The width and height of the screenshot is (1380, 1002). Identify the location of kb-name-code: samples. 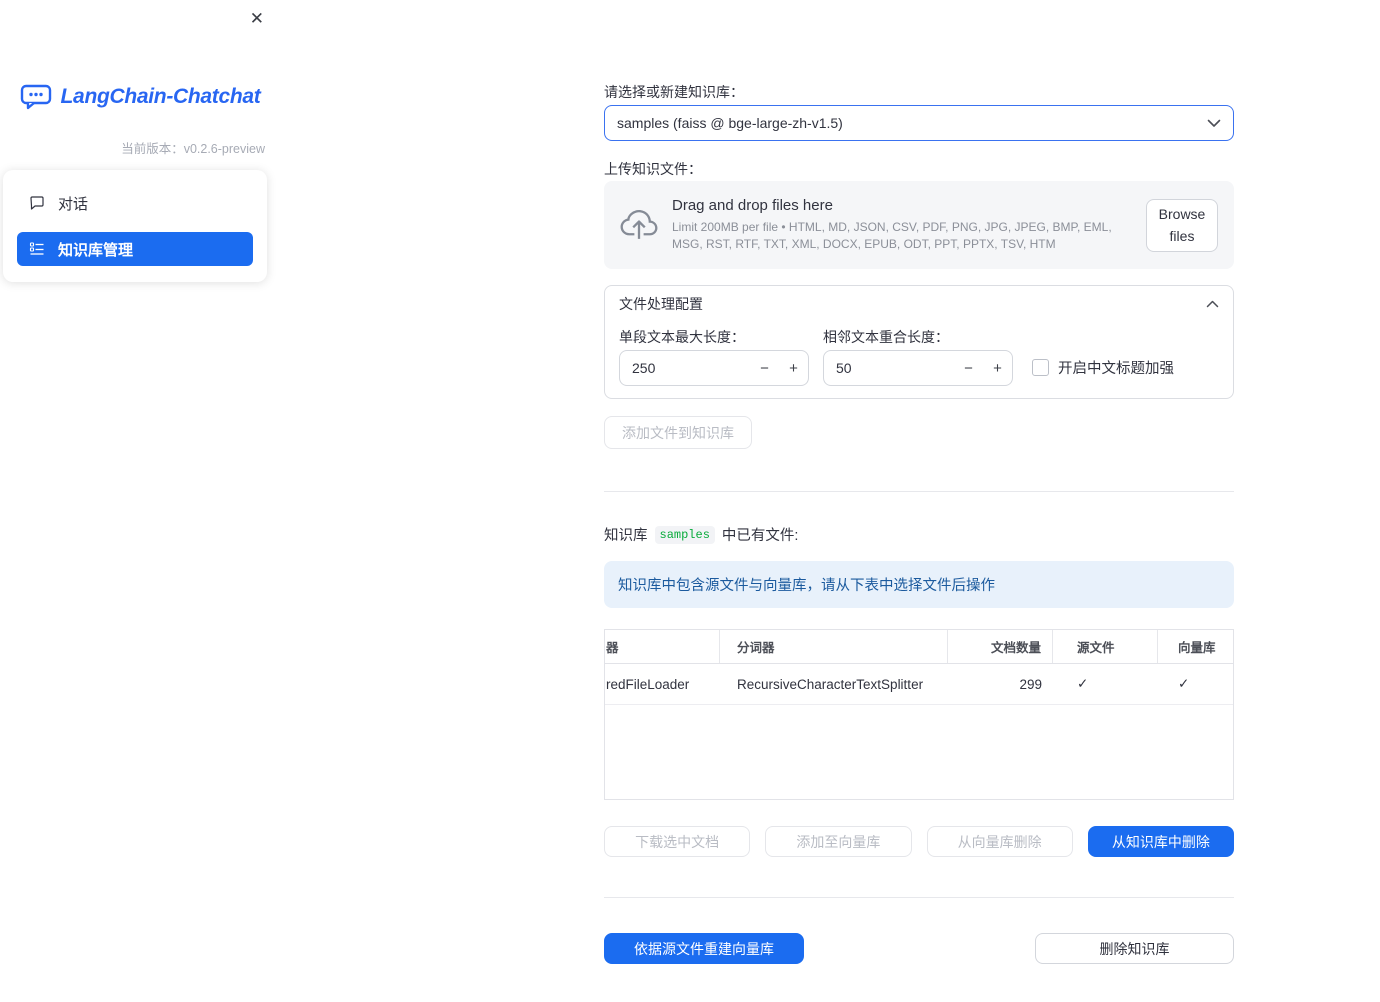
(684, 534).